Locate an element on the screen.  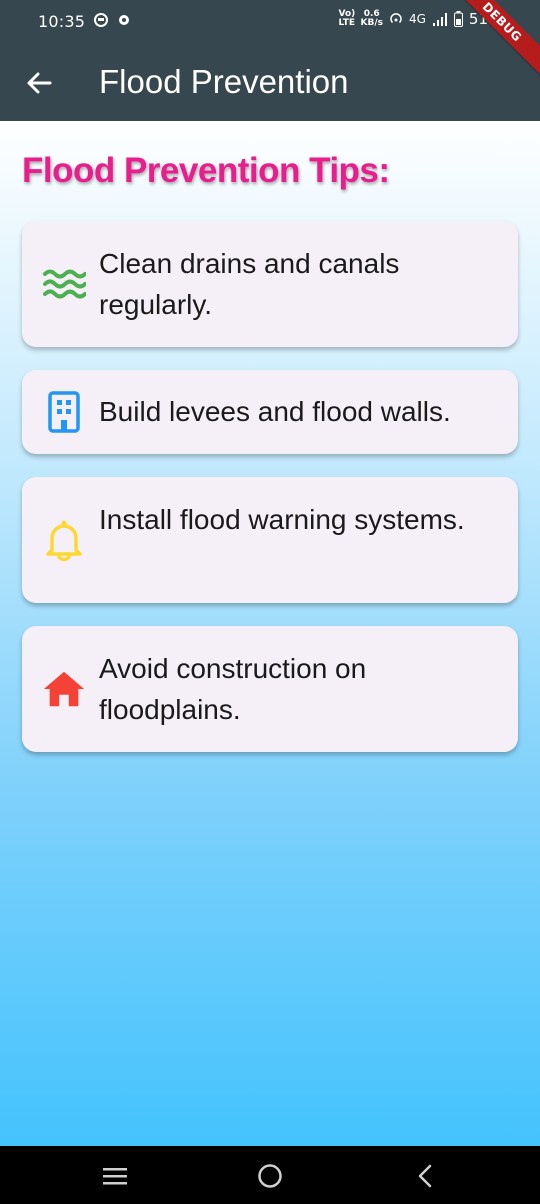
building-icon is located at coordinates (64, 412).